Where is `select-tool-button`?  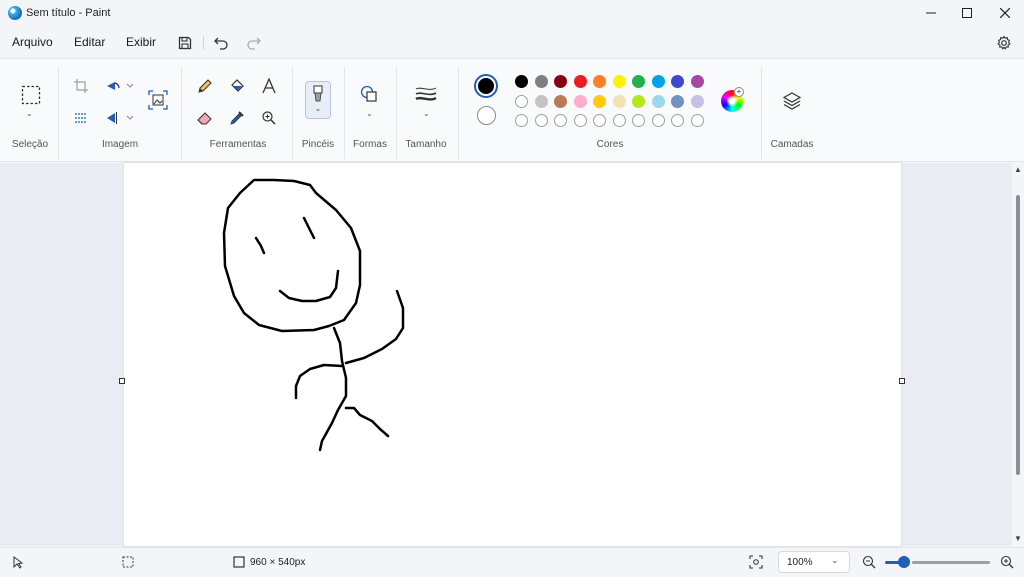
select-tool-button is located at coordinates (31, 95).